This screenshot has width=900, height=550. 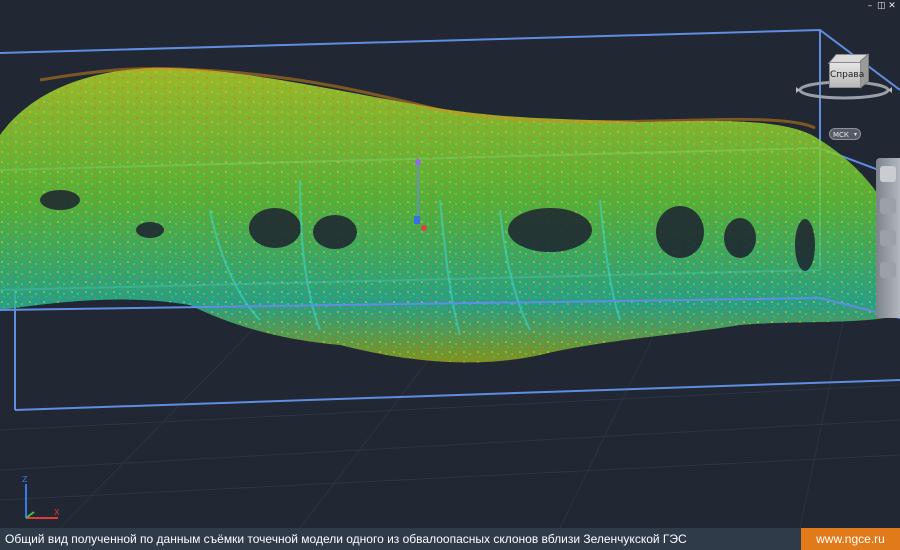 I want to click on wcs-menu: МСК ▾, so click(x=845, y=134).